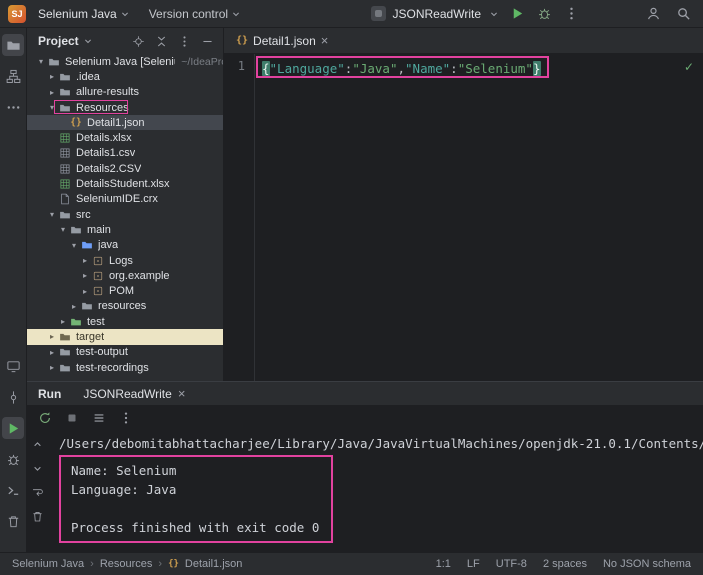 The height and width of the screenshot is (575, 703). Describe the element at coordinates (117, 199) in the screenshot. I see `tree-item-label: SeleniumIDE.crx` at that location.